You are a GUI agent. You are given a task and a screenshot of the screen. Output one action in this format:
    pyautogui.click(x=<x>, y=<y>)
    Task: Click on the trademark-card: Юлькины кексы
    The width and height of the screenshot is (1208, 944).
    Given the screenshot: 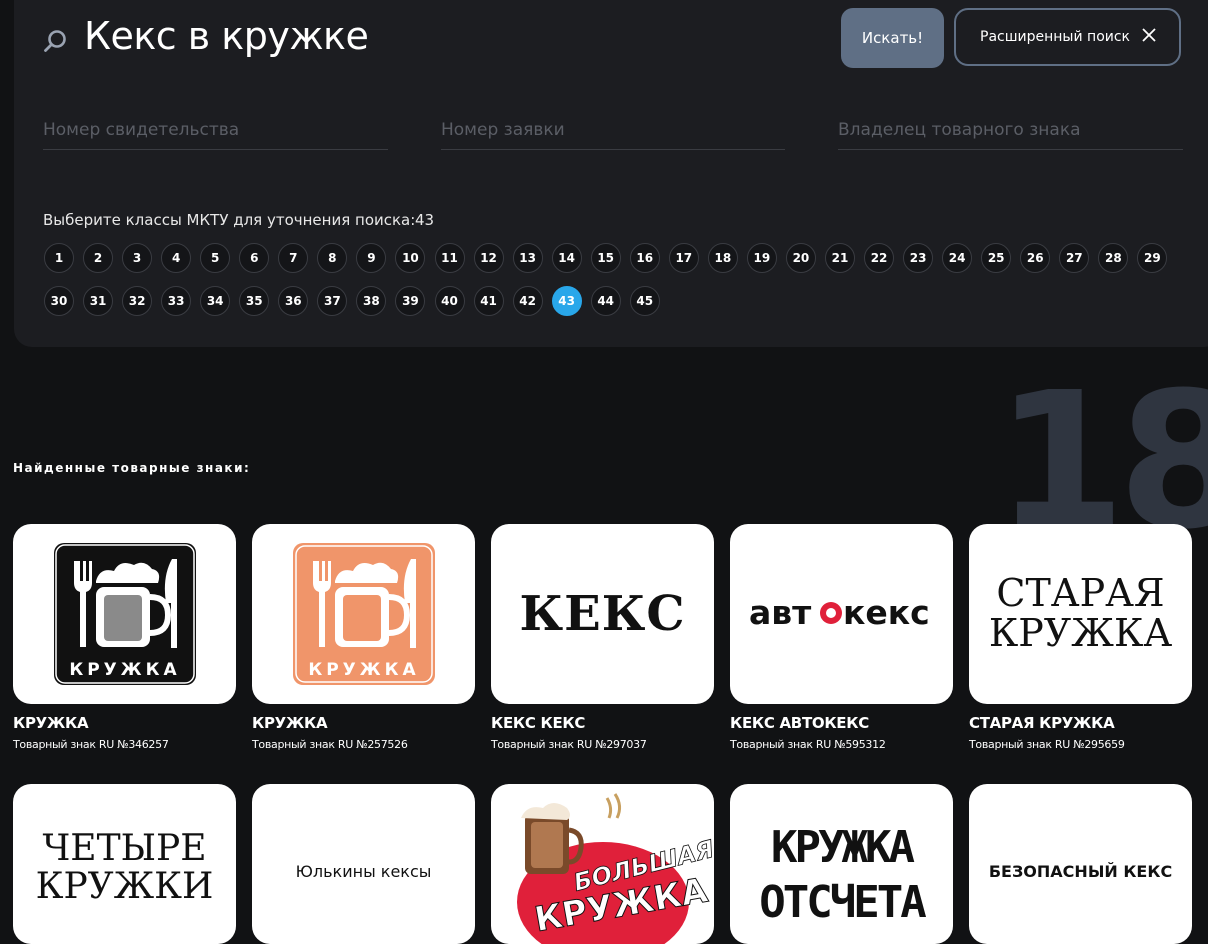 What is the action you would take?
    pyautogui.click(x=363, y=864)
    